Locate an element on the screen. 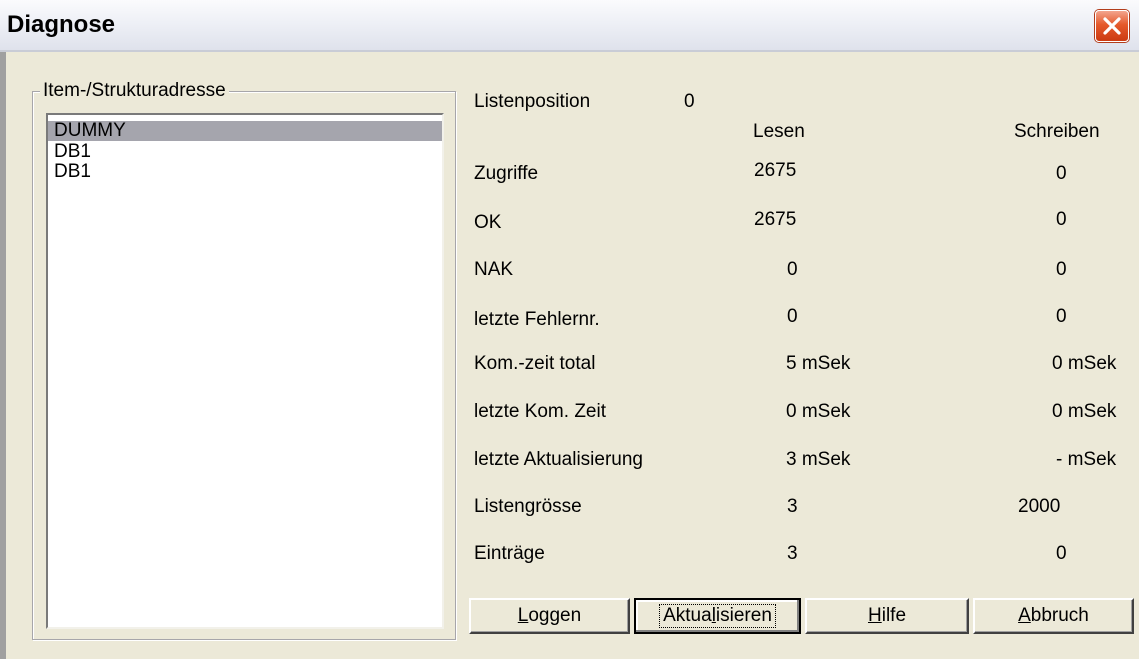 This screenshot has height=659, width=1139. group-label: Item-/Strukturadresse is located at coordinates (134, 91).